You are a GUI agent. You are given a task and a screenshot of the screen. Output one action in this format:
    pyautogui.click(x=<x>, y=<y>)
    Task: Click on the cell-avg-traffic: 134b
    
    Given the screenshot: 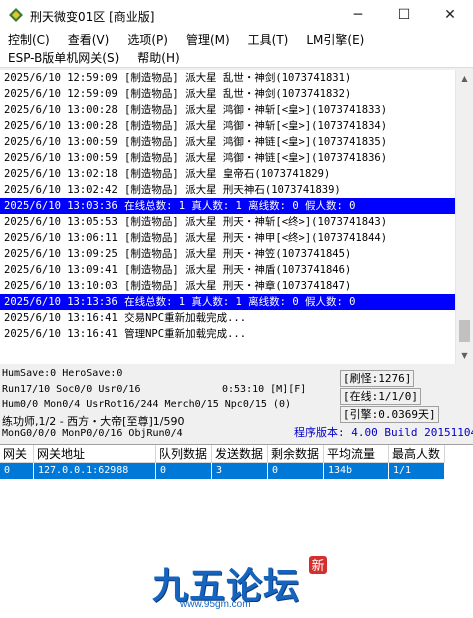 What is the action you would take?
    pyautogui.click(x=356, y=471)
    